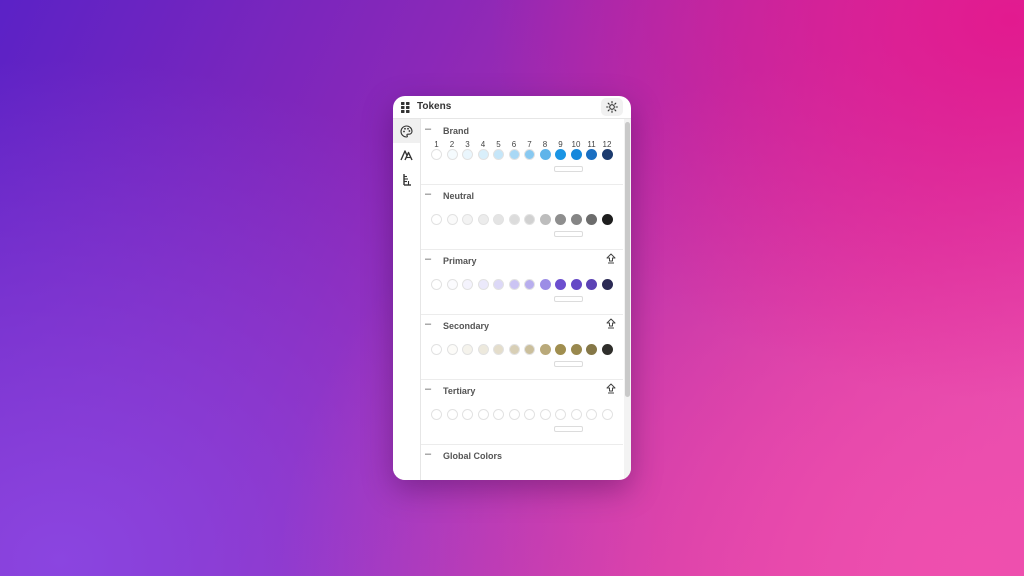  I want to click on scale-number: 1, so click(436, 144).